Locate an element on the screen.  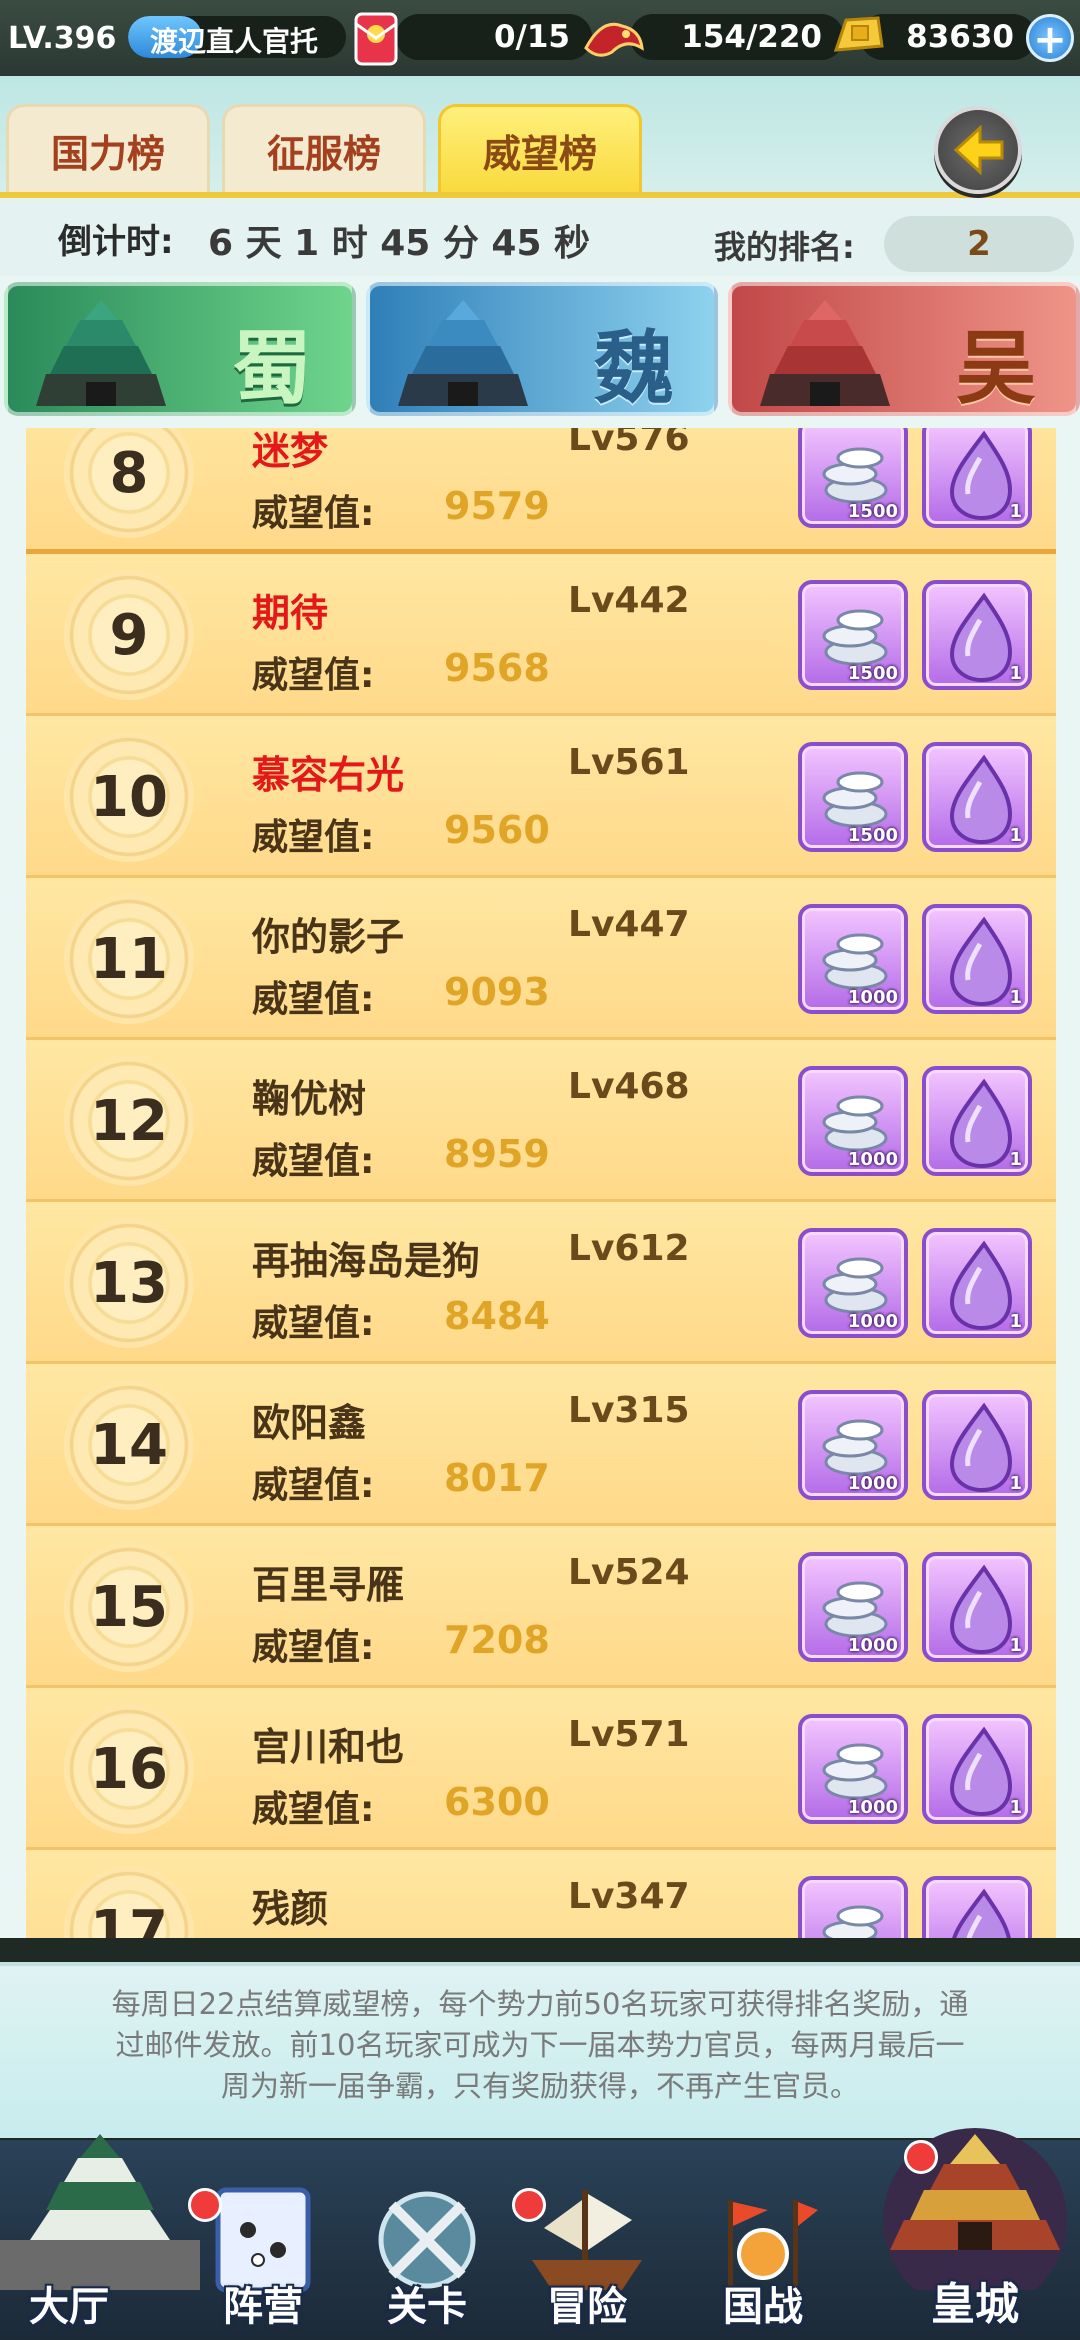
ranking-row: 16 宫川和也 Lv571 威望值: 6300 1000 1 is located at coordinates (541, 1769).